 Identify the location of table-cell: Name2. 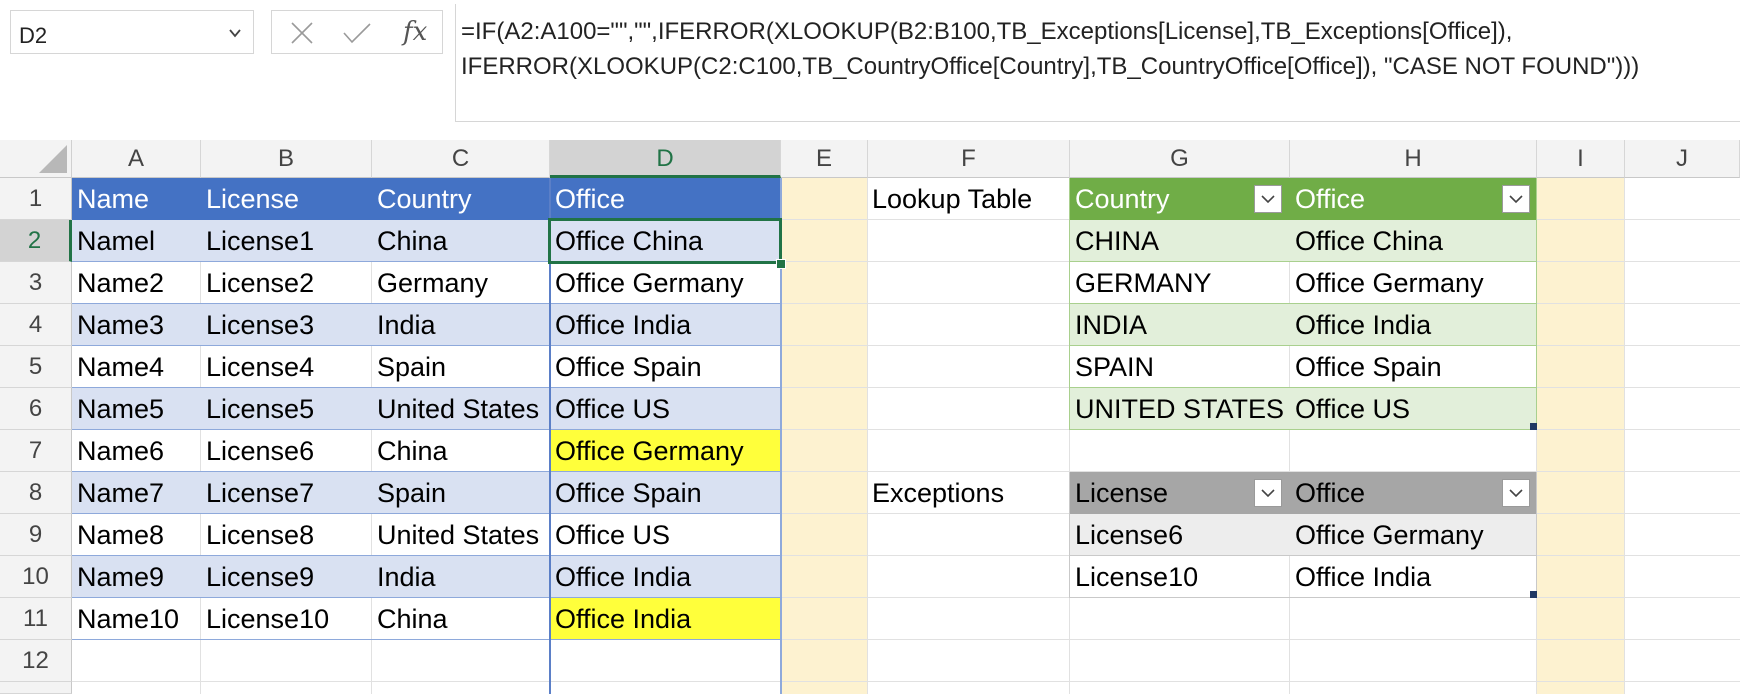
(136, 283).